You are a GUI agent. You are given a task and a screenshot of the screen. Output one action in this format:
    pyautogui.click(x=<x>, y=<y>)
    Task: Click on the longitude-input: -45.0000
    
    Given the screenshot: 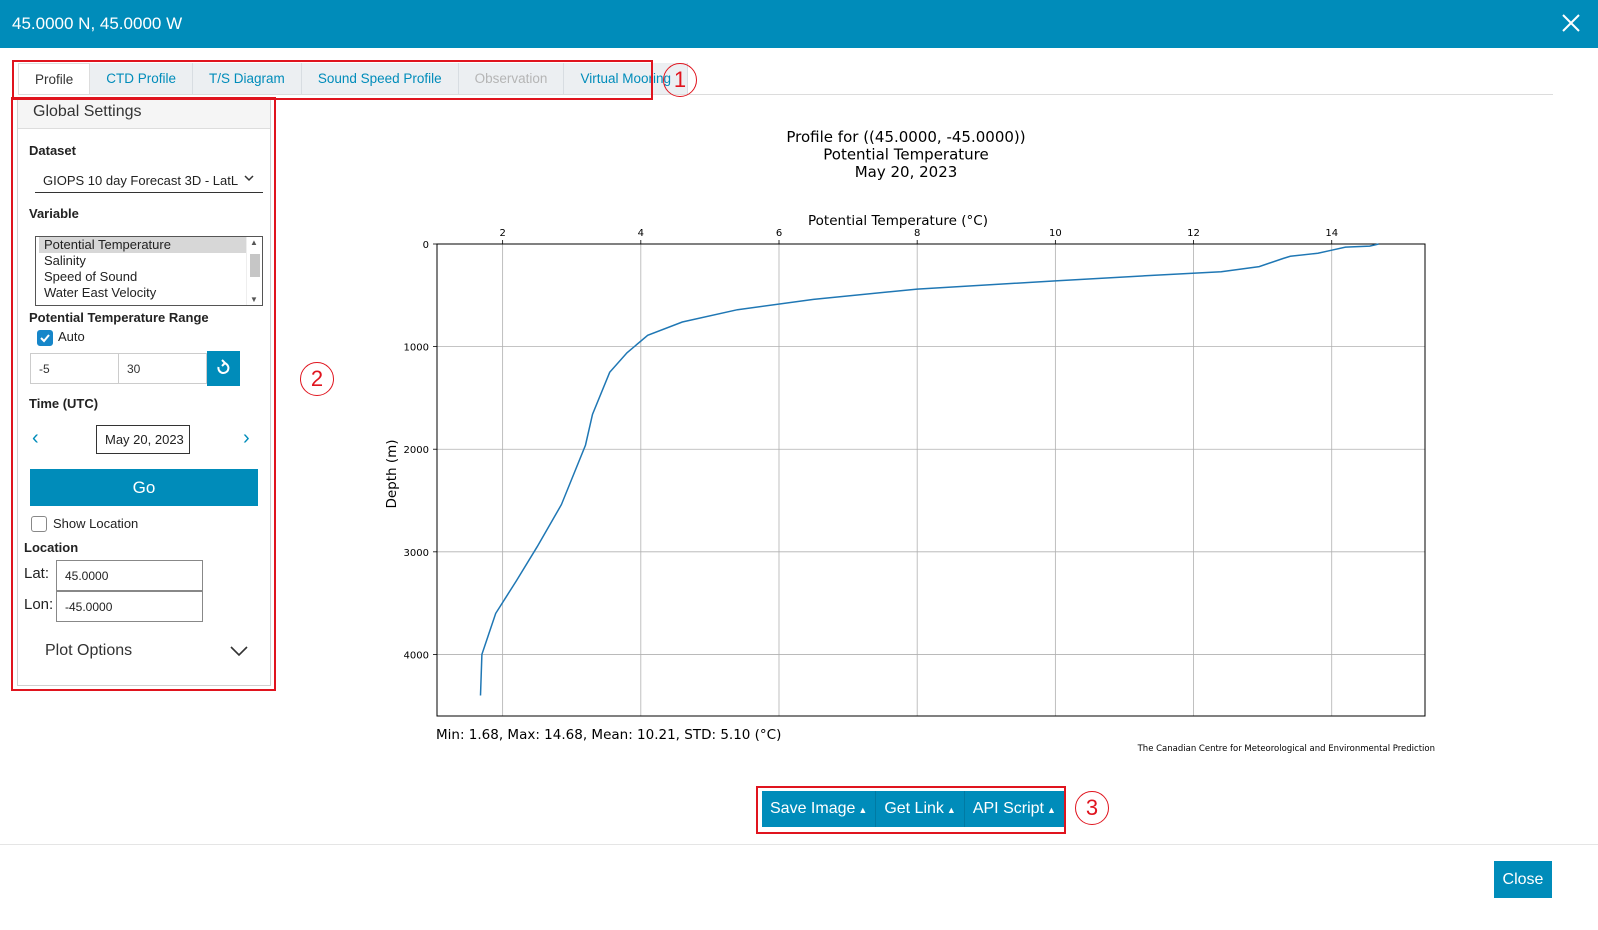 What is the action you would take?
    pyautogui.click(x=129, y=606)
    